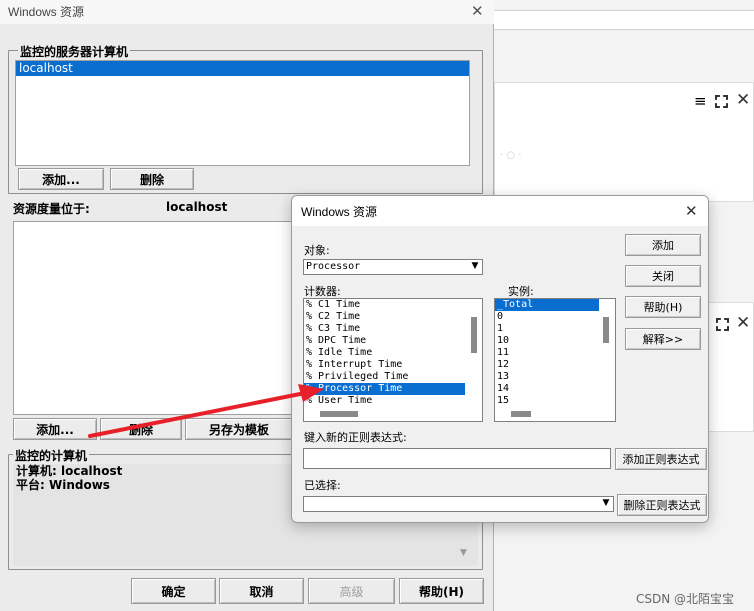 The image size is (754, 611). I want to click on watermark: CSDN @北陌宝宝, so click(685, 599).